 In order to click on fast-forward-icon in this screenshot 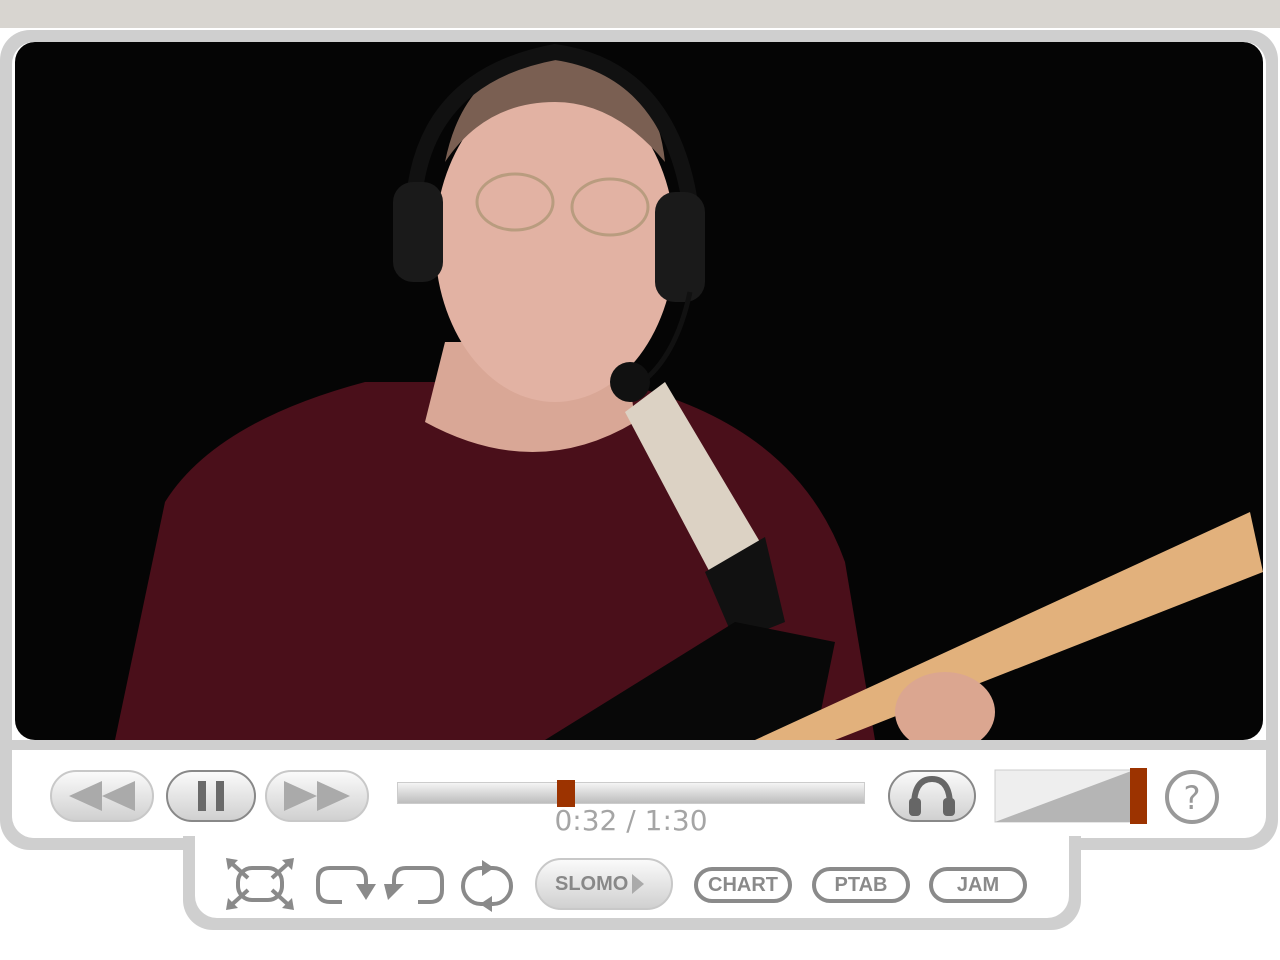, I will do `click(317, 796)`.